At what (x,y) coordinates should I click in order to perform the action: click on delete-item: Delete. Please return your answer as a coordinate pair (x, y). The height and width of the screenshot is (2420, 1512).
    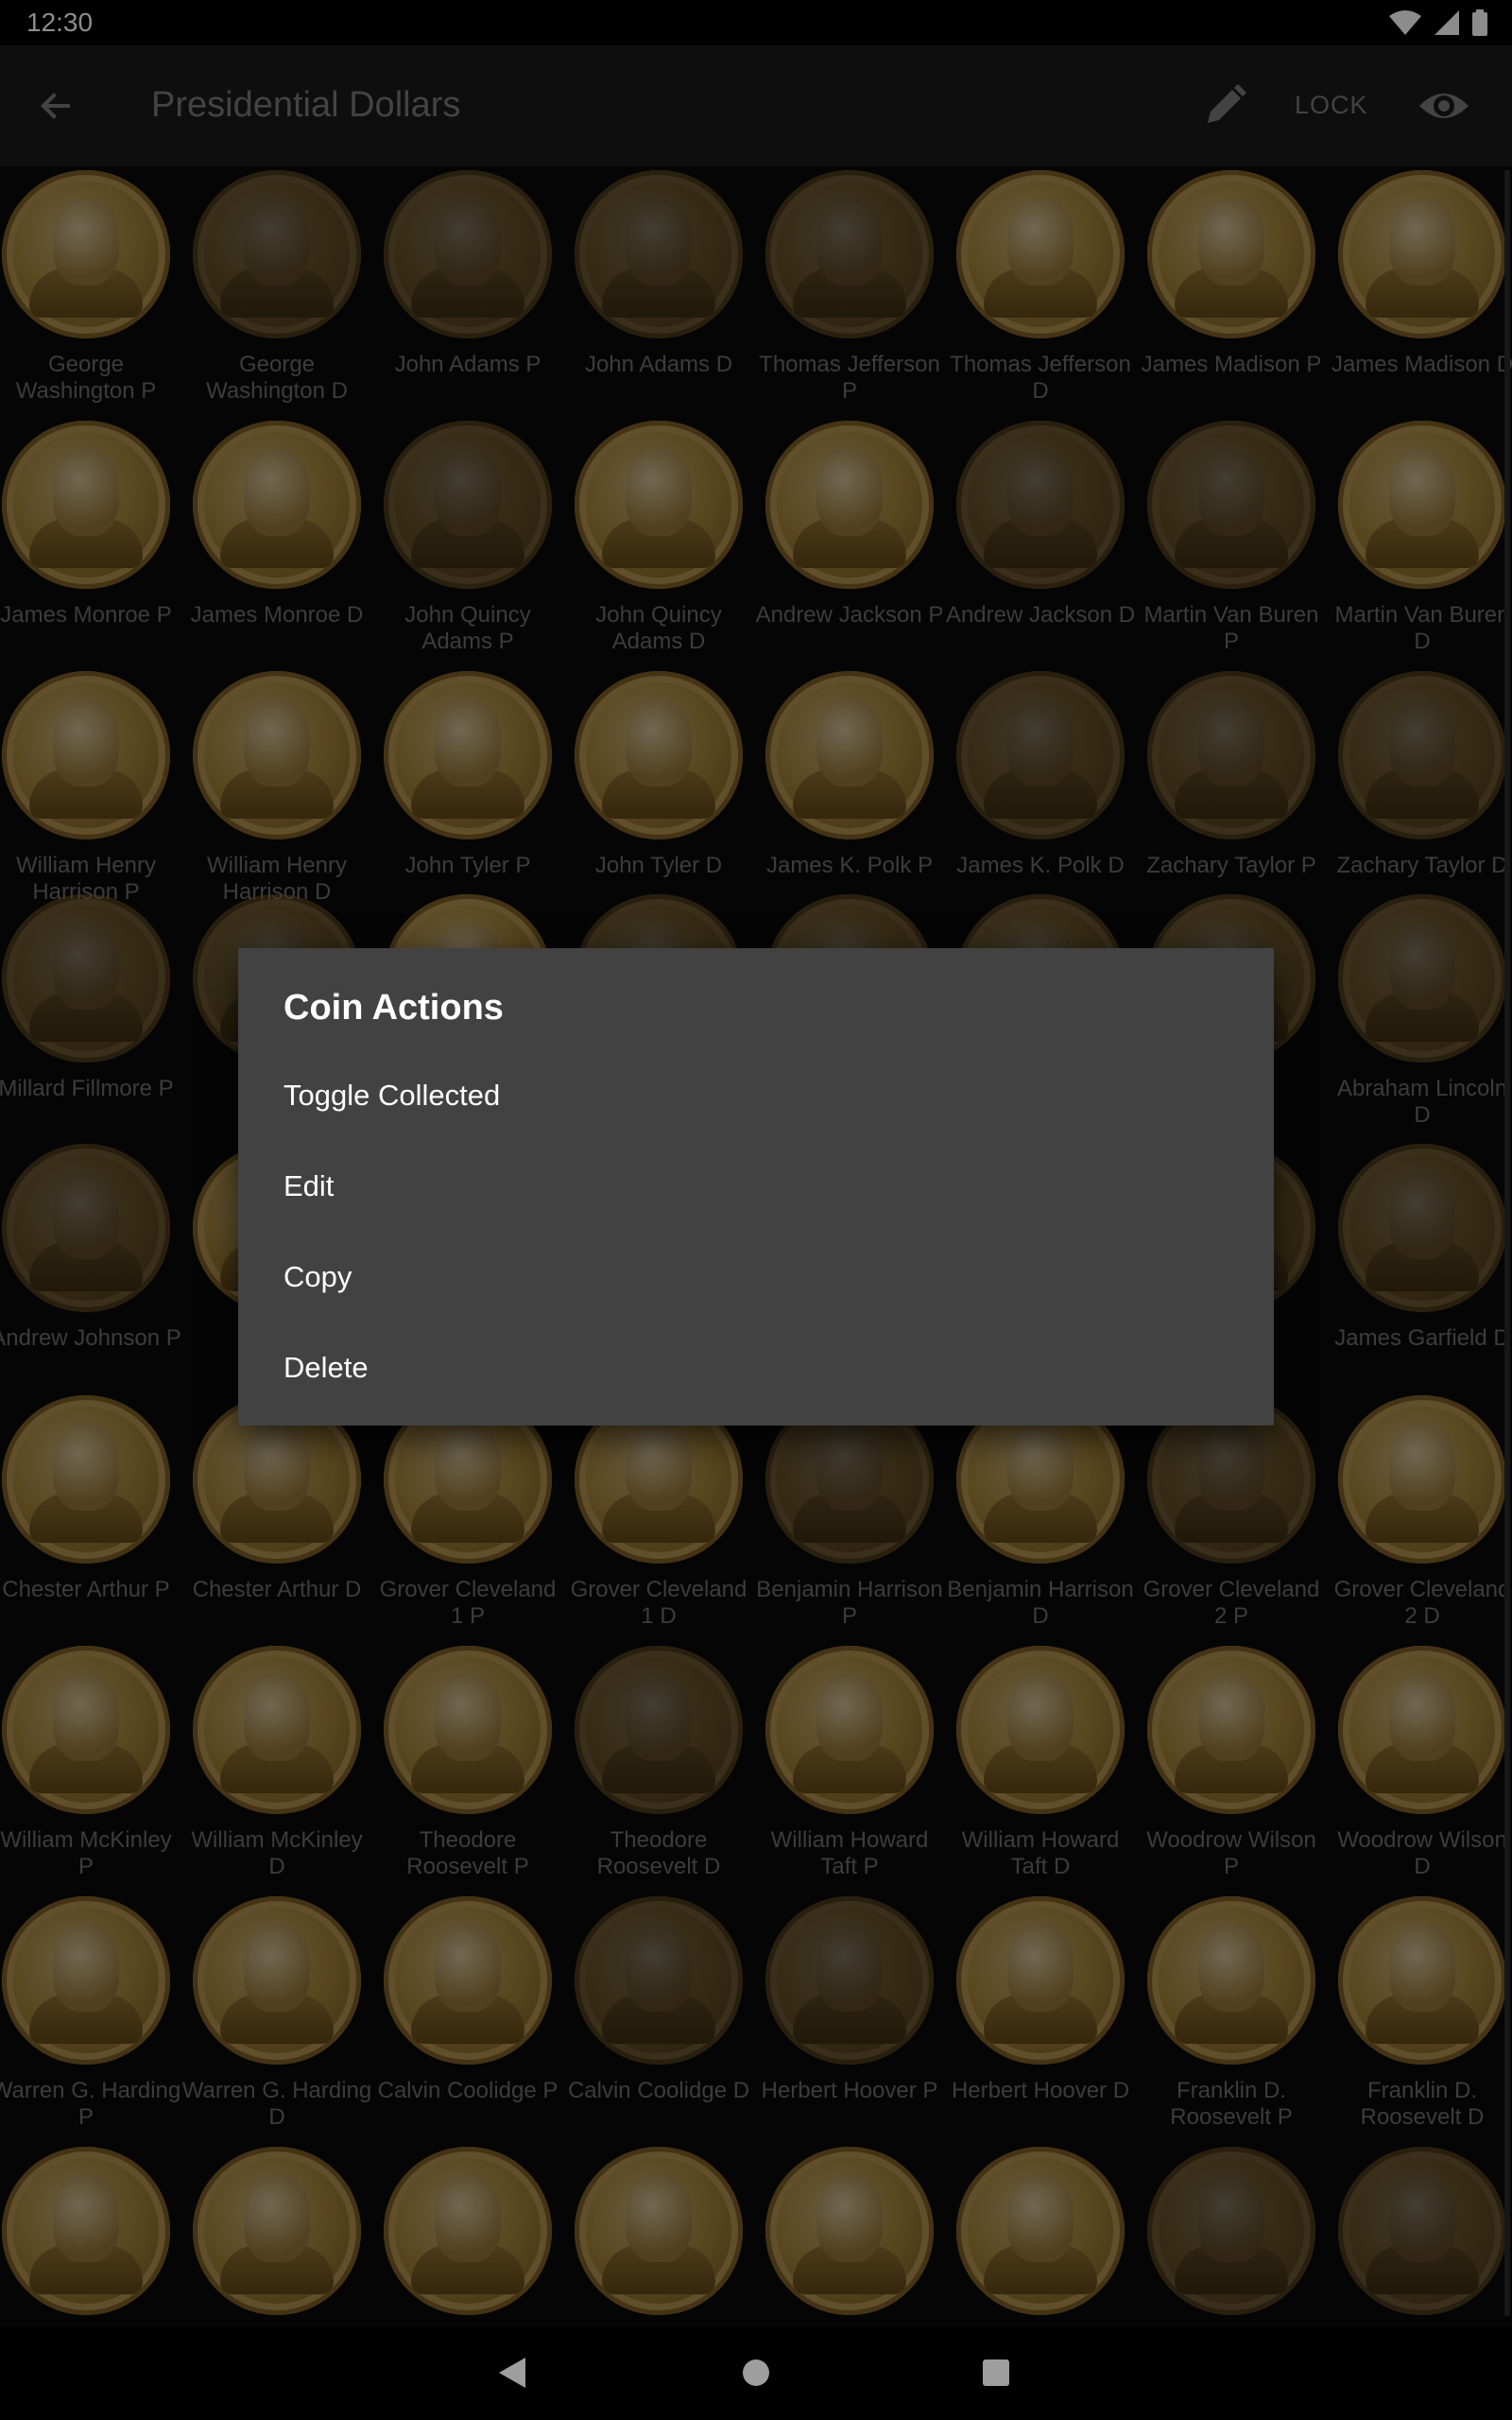
    Looking at the image, I should click on (756, 1367).